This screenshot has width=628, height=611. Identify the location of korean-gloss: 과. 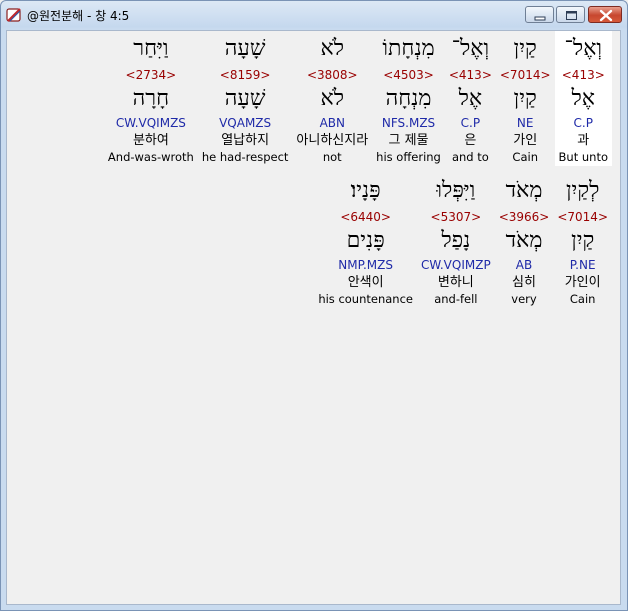
(583, 140).